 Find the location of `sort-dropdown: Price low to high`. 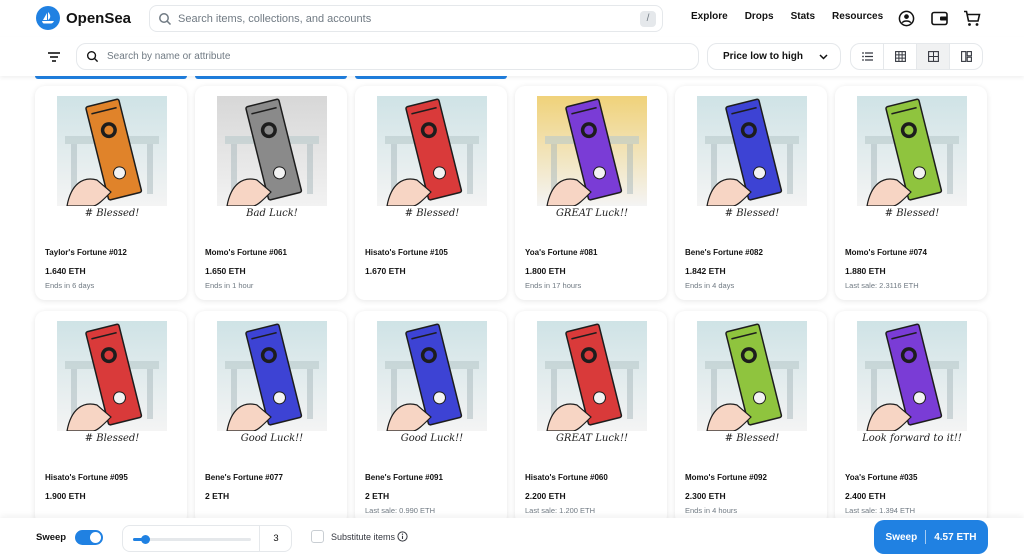

sort-dropdown: Price low to high is located at coordinates (774, 56).